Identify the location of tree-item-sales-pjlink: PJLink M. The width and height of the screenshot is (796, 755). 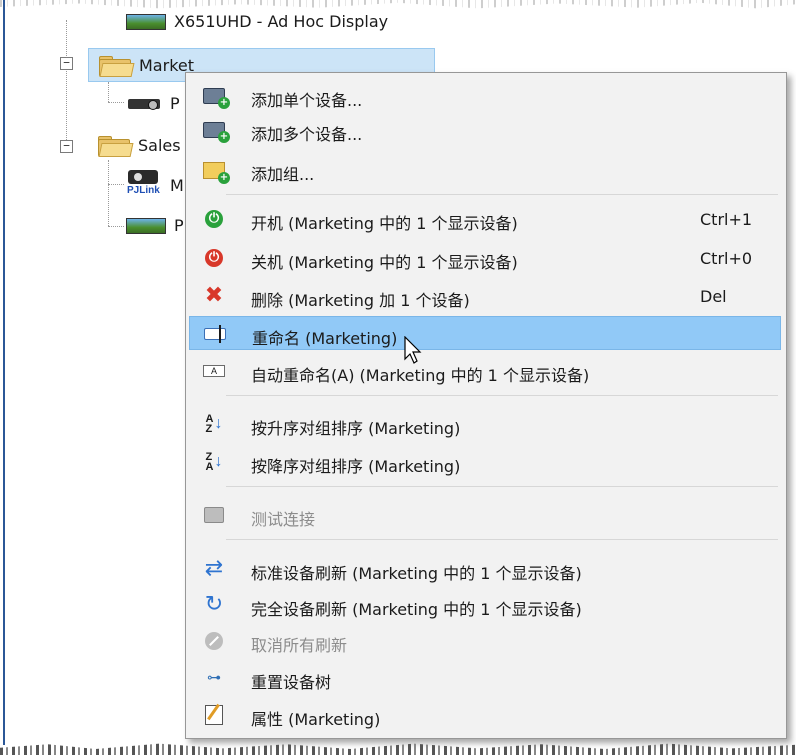
(154, 185).